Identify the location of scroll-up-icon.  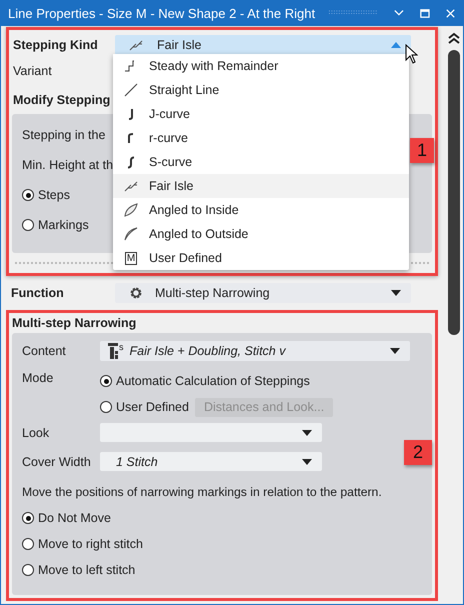
(454, 38).